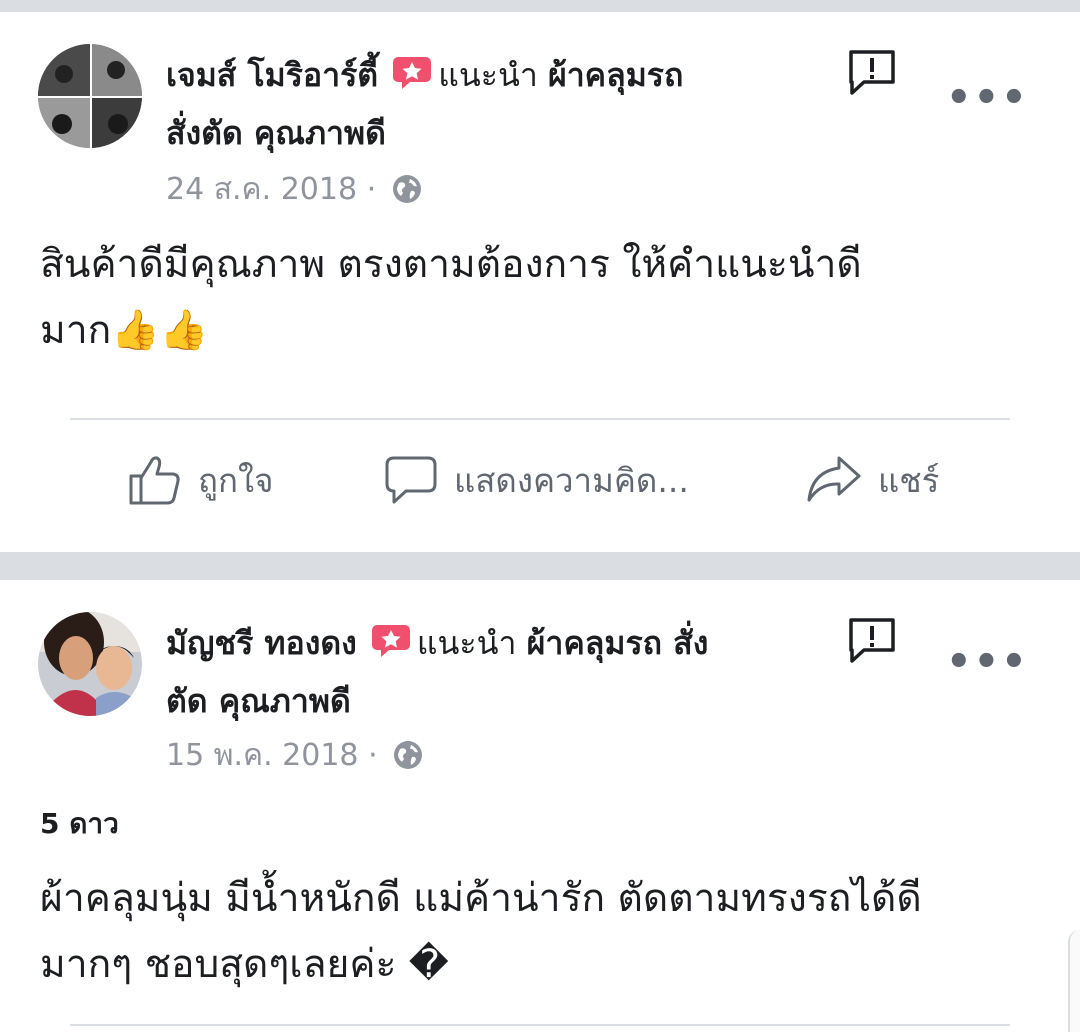  What do you see at coordinates (154, 480) in the screenshot?
I see `thumbs-up-icon` at bounding box center [154, 480].